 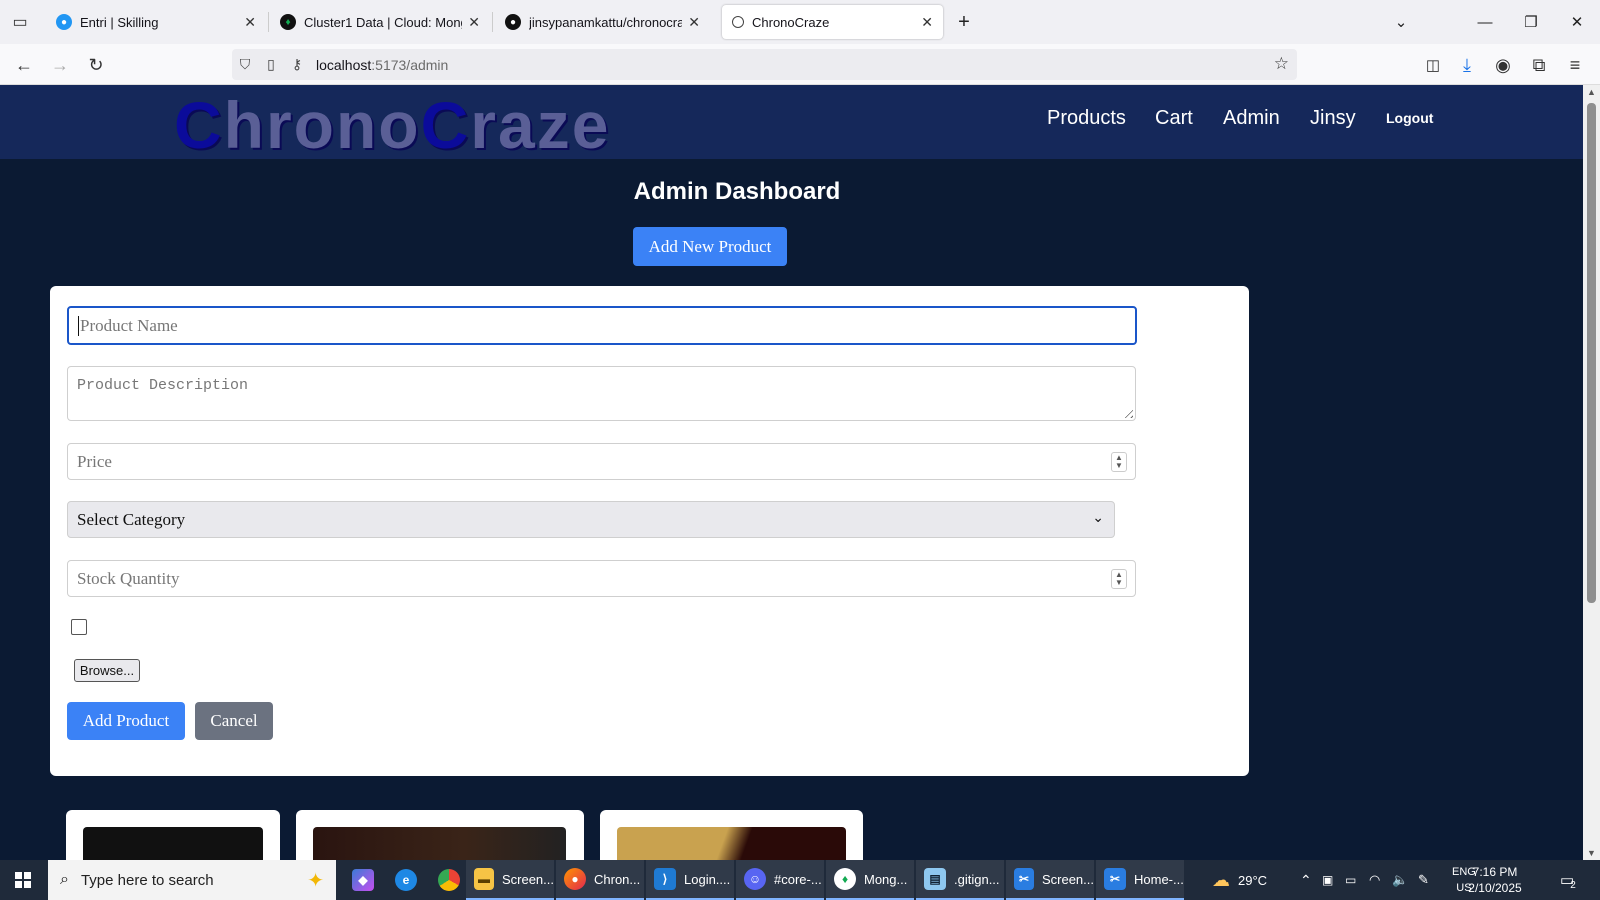 What do you see at coordinates (1221, 879) in the screenshot?
I see `weather-cloud-sun-icon: ☁` at bounding box center [1221, 879].